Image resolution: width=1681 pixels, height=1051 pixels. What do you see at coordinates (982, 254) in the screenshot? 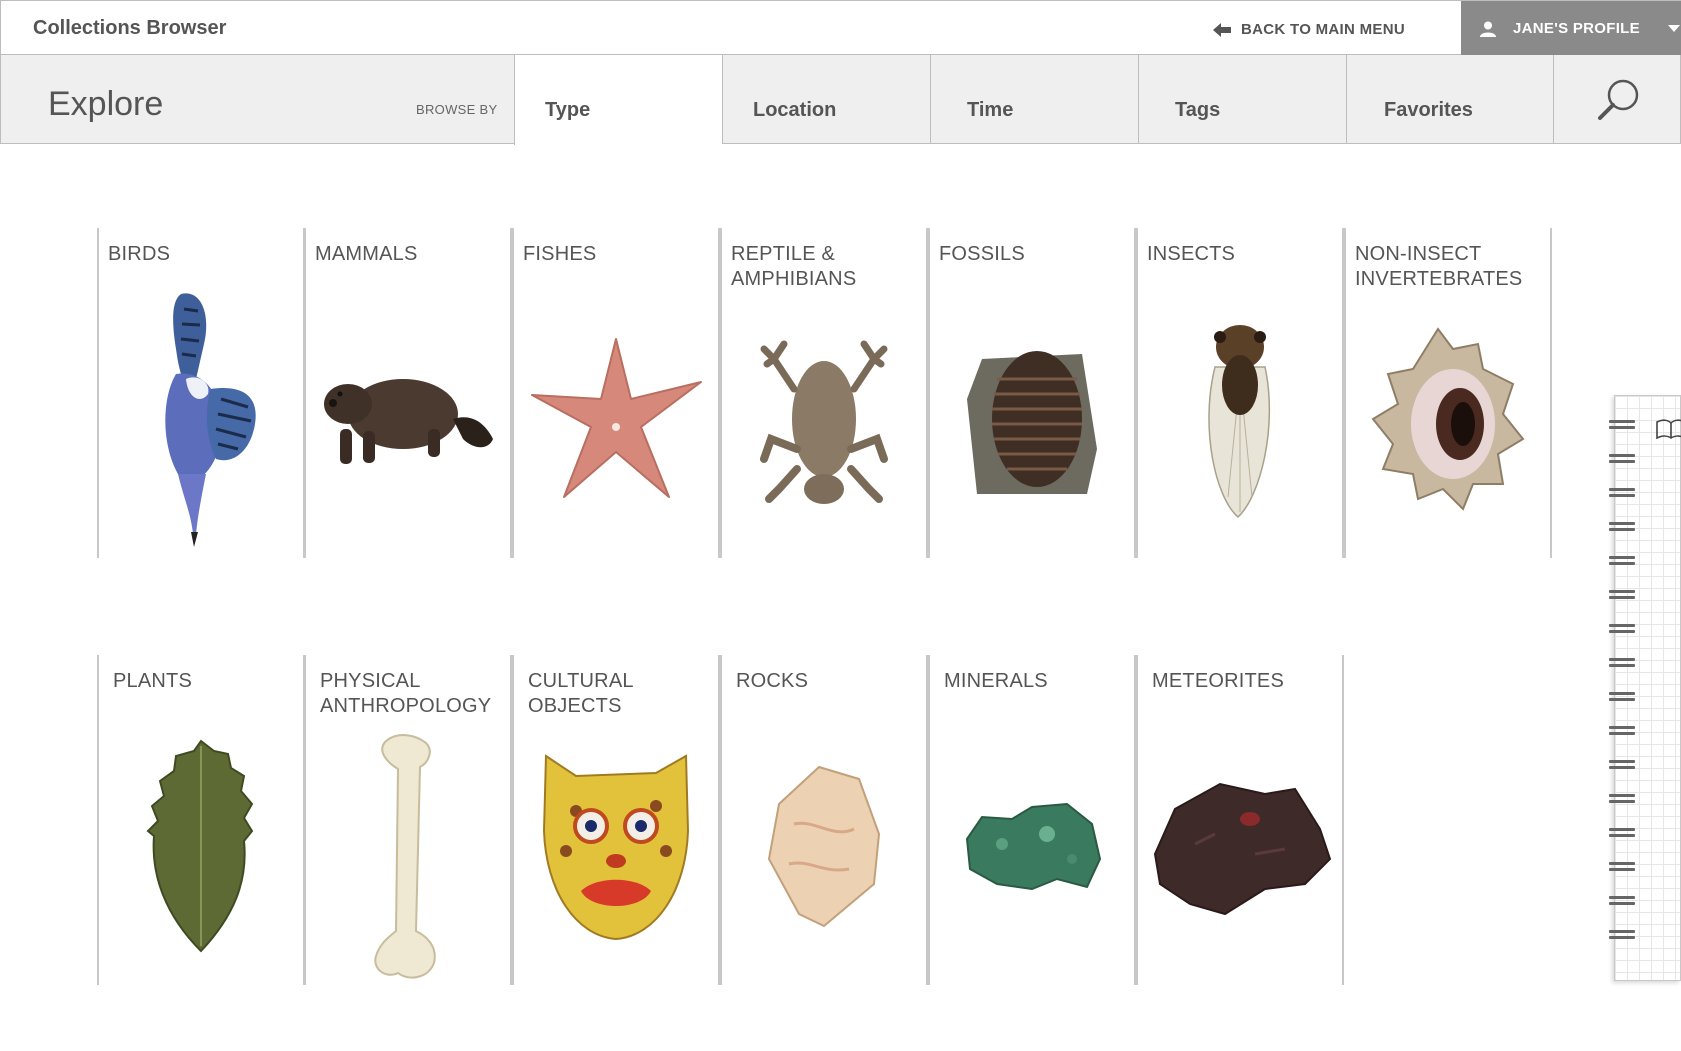
I see `category-label: FOSSILS` at bounding box center [982, 254].